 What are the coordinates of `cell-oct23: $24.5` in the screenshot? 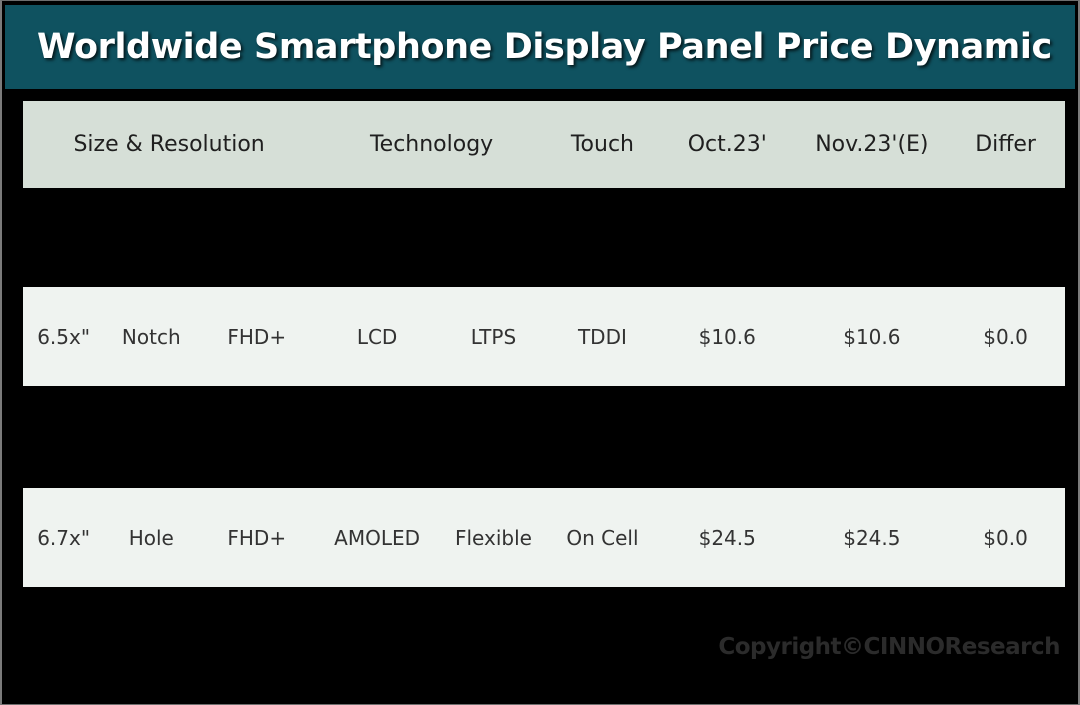 It's located at (727, 537).